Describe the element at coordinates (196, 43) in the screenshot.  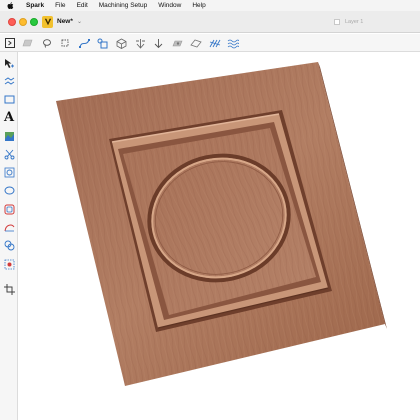
I see `tilt-plane-icon` at that location.